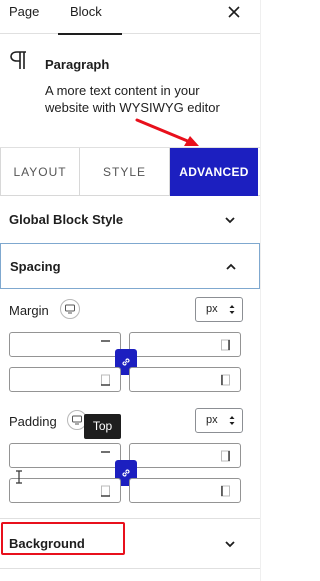 Image resolution: width=320 pixels, height=581 pixels. What do you see at coordinates (185, 379) in the screenshot?
I see `margin-bottom-input` at bounding box center [185, 379].